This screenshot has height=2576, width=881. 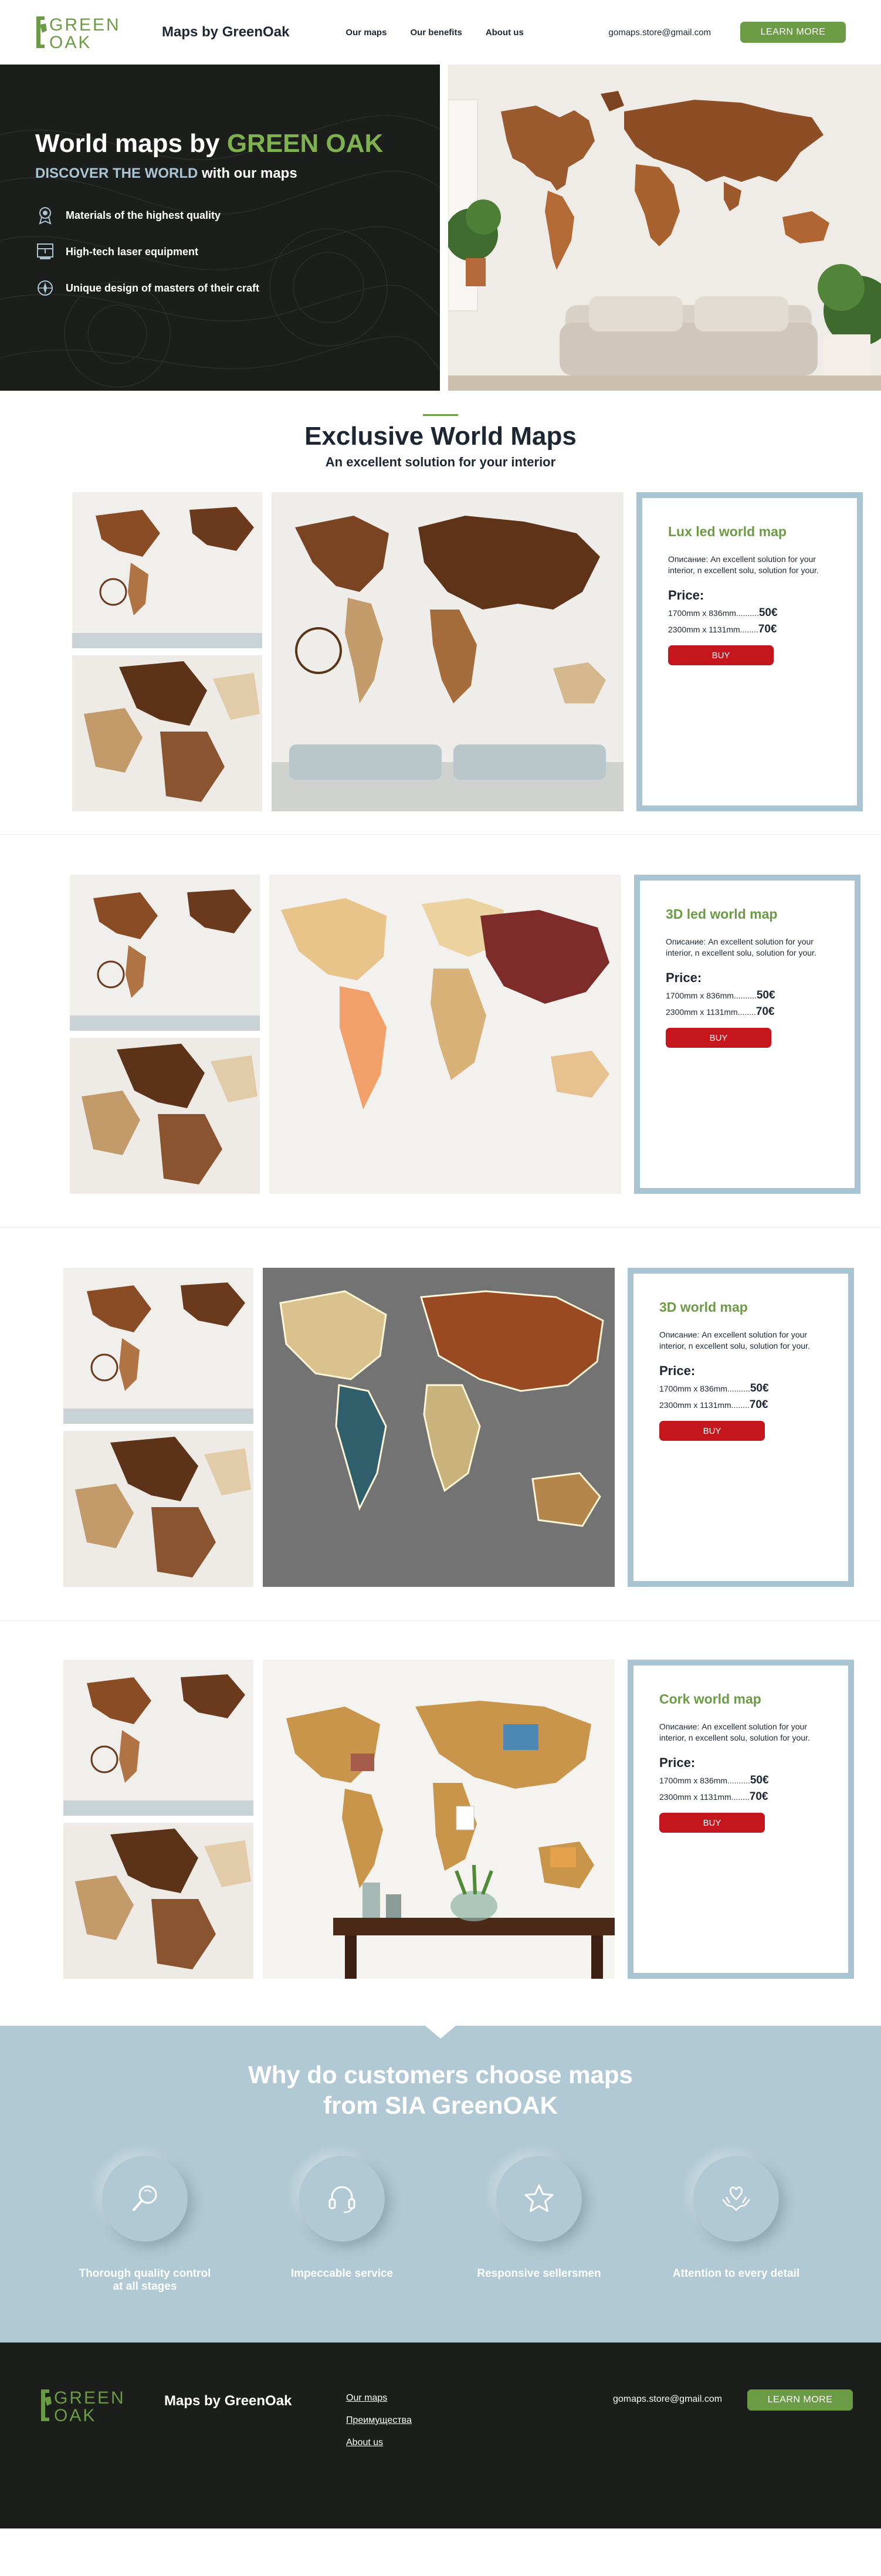 I want to click on logo: GREEN OAK, so click(x=88, y=32).